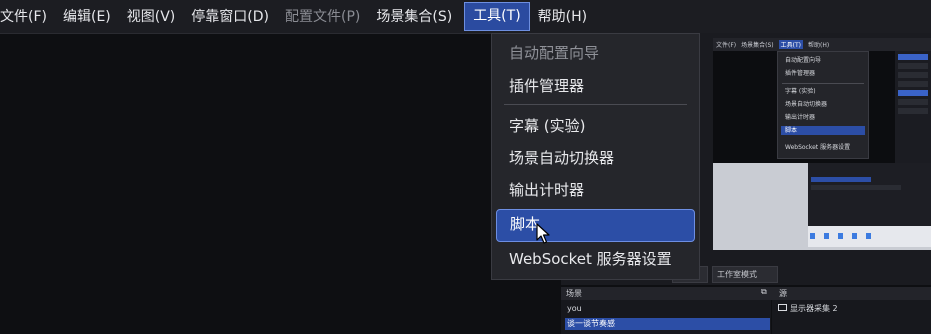 The image size is (931, 334). Describe the element at coordinates (818, 147) in the screenshot. I see `preview-dropdown-item: WebSocket 服务器设置` at that location.